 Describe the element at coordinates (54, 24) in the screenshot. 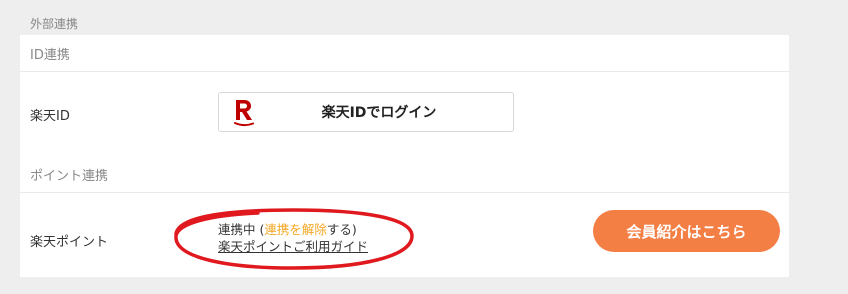

I see `section-heading: 外部連携` at that location.